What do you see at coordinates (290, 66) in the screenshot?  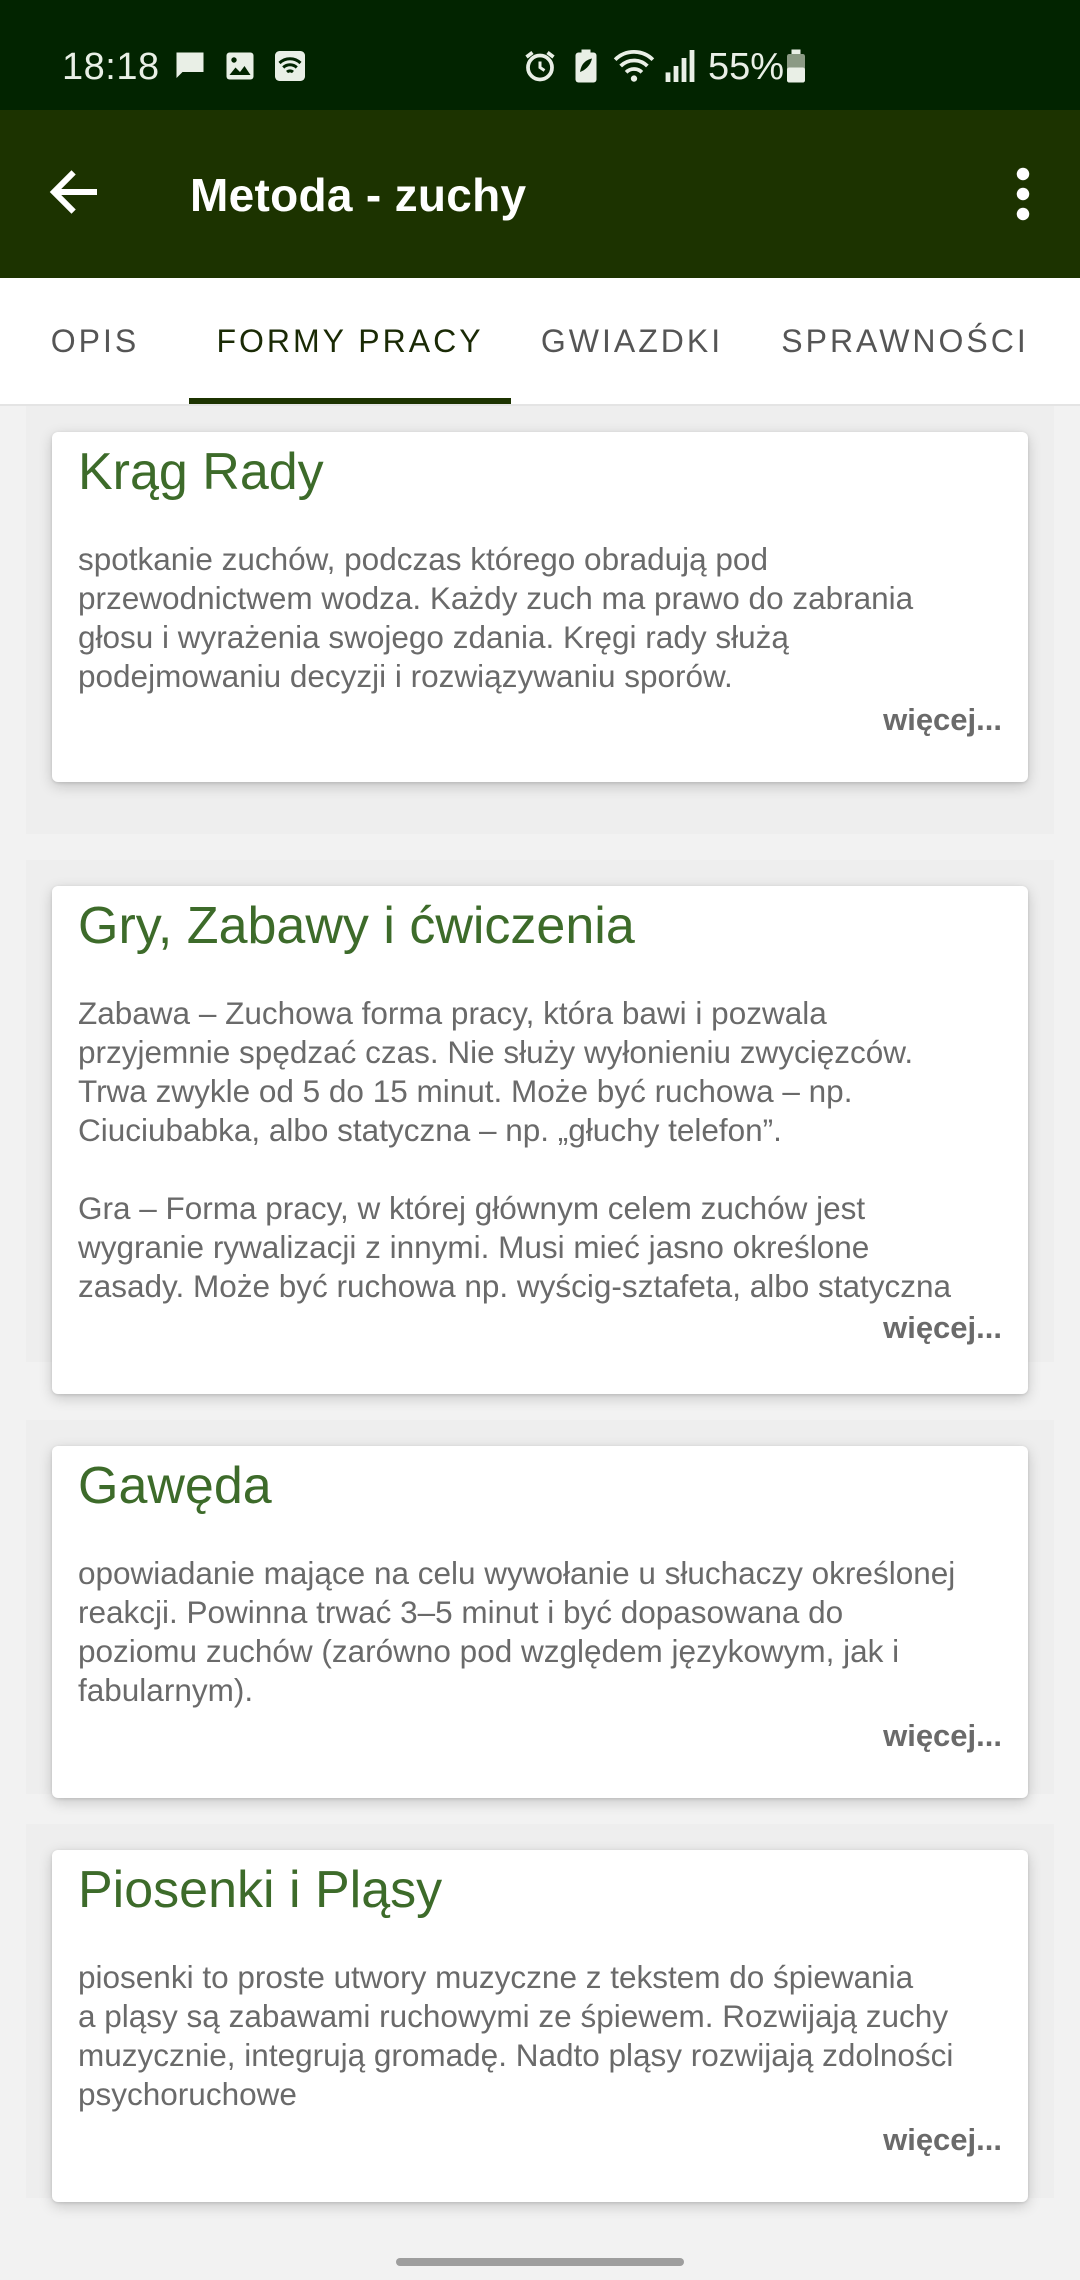 I see `wifi-calling-icon` at bounding box center [290, 66].